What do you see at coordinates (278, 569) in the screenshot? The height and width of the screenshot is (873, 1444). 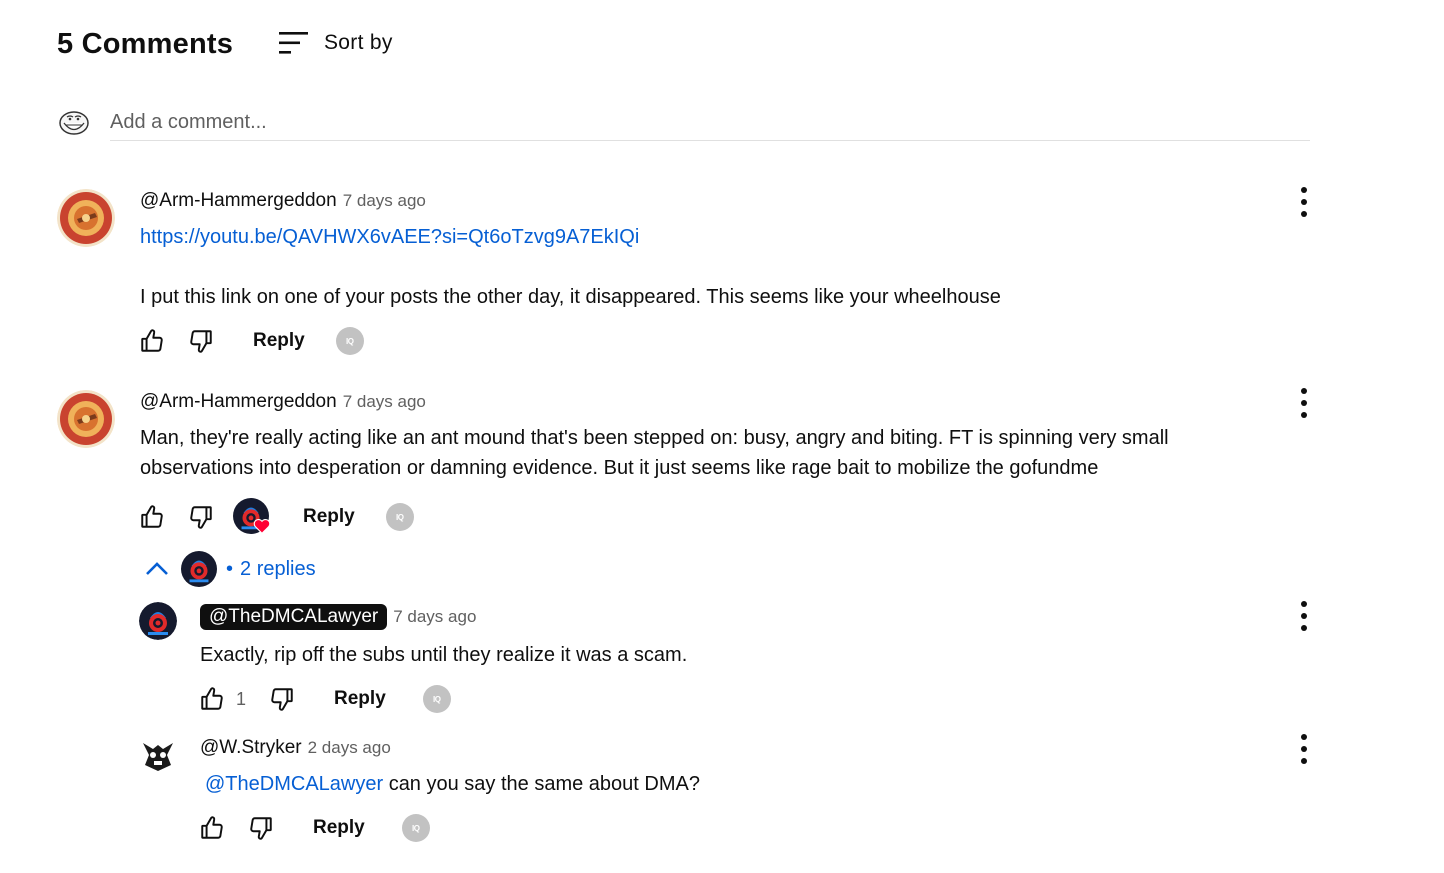 I see `replies-count: 2 replies` at bounding box center [278, 569].